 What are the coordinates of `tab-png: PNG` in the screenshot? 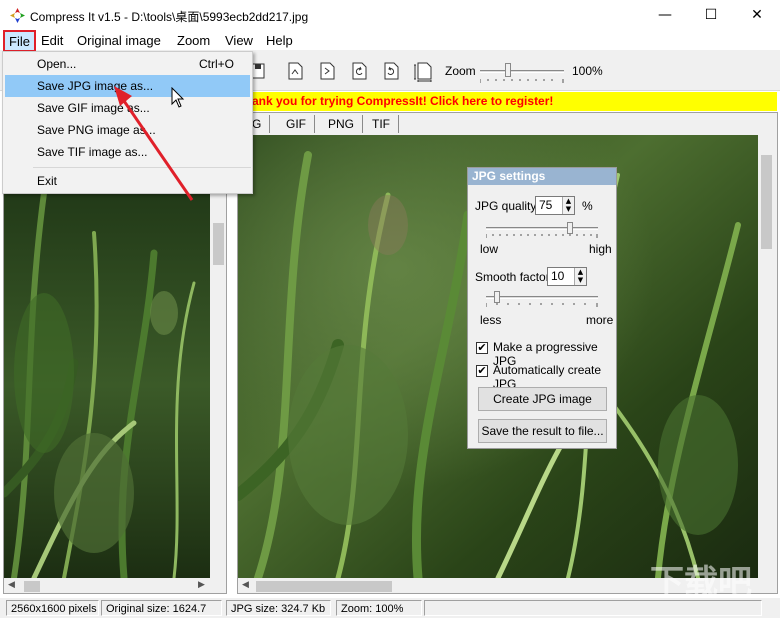 It's located at (342, 124).